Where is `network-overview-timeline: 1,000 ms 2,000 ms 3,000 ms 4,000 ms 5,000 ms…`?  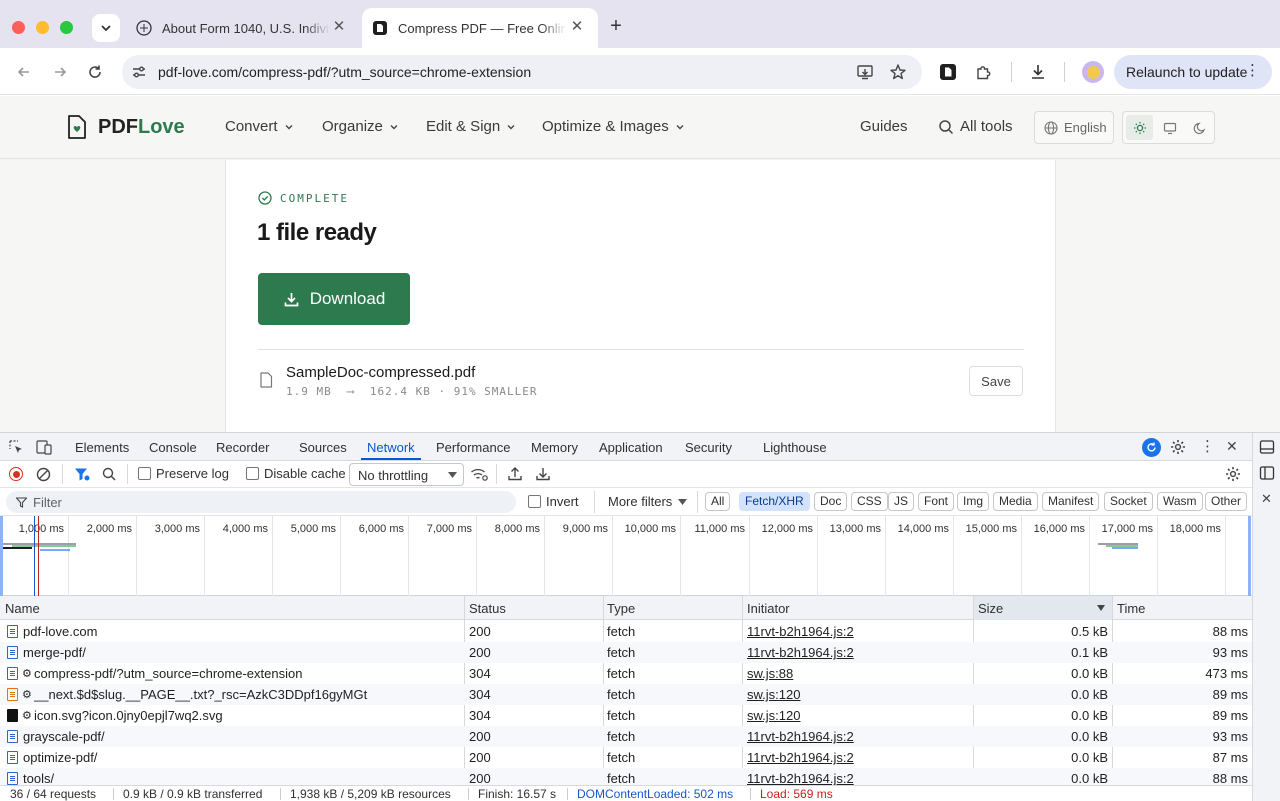 network-overview-timeline: 1,000 ms 2,000 ms 3,000 ms 4,000 ms 5,000 ms… is located at coordinates (626, 556).